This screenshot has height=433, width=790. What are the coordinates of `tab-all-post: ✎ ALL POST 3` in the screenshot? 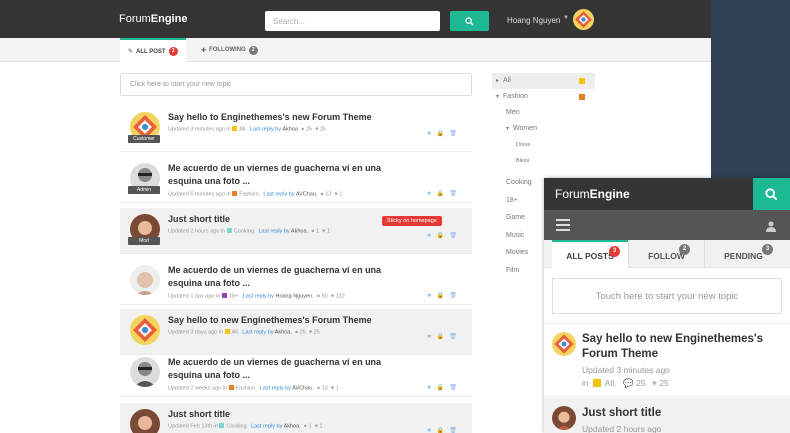 It's located at (153, 50).